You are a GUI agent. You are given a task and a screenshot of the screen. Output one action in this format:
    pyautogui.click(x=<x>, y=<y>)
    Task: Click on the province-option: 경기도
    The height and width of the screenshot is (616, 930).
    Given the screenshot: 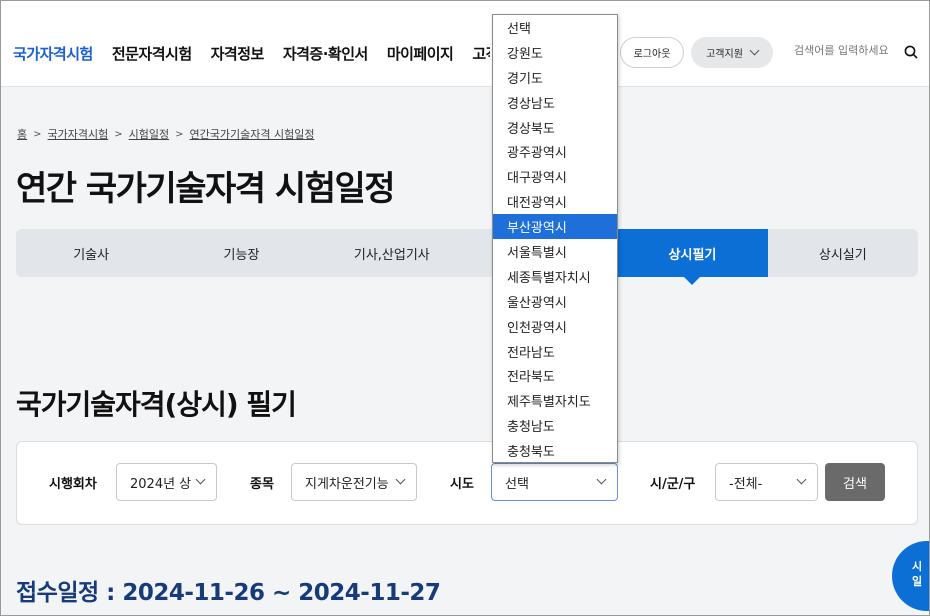 What is the action you would take?
    pyautogui.click(x=555, y=77)
    